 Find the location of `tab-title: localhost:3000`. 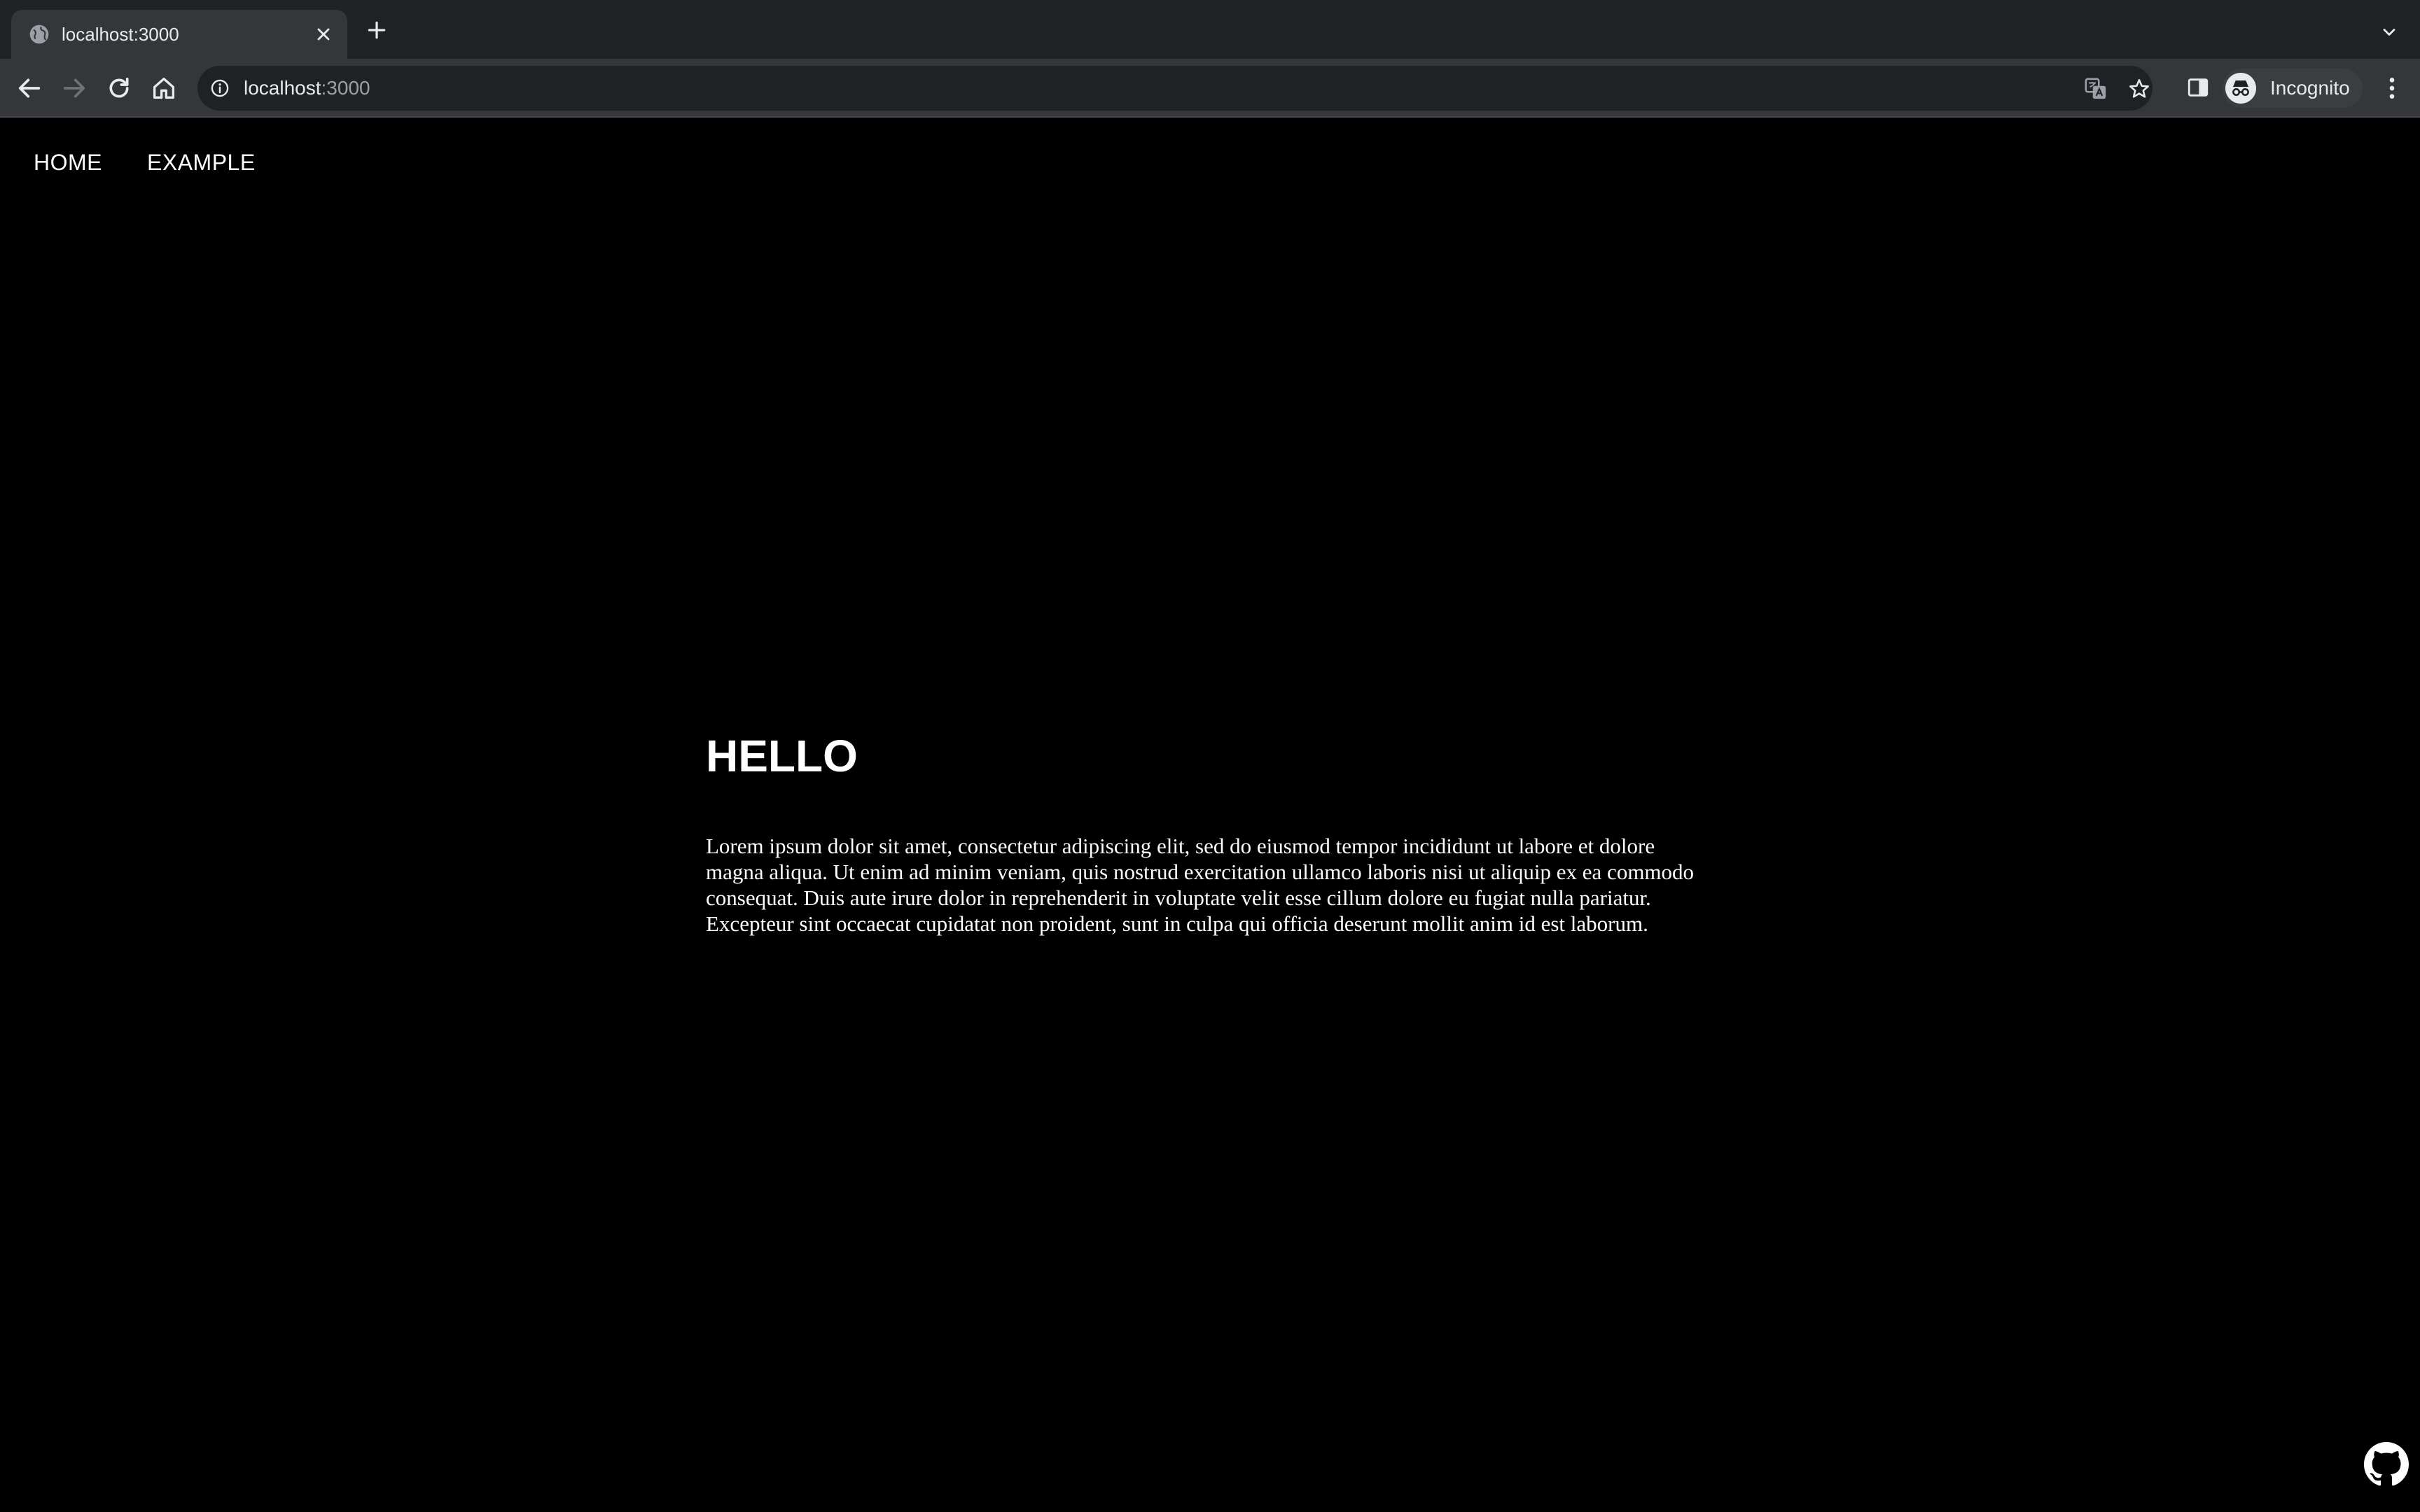

tab-title: localhost:3000 is located at coordinates (121, 34).